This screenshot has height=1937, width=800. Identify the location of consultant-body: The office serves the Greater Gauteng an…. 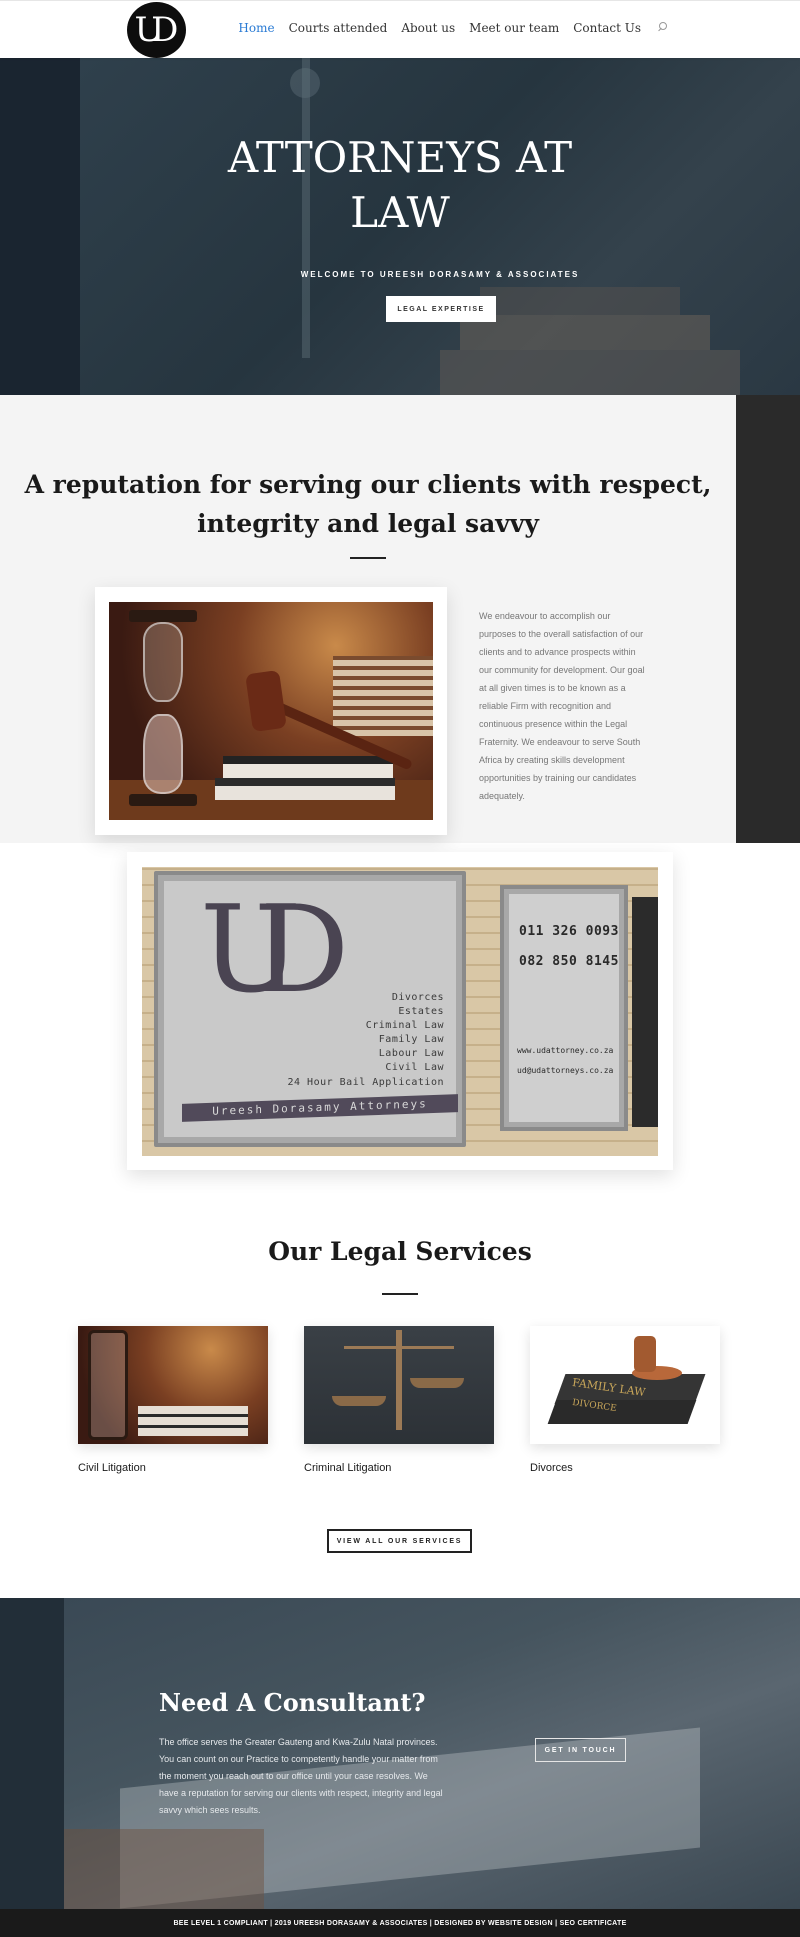
(301, 1776).